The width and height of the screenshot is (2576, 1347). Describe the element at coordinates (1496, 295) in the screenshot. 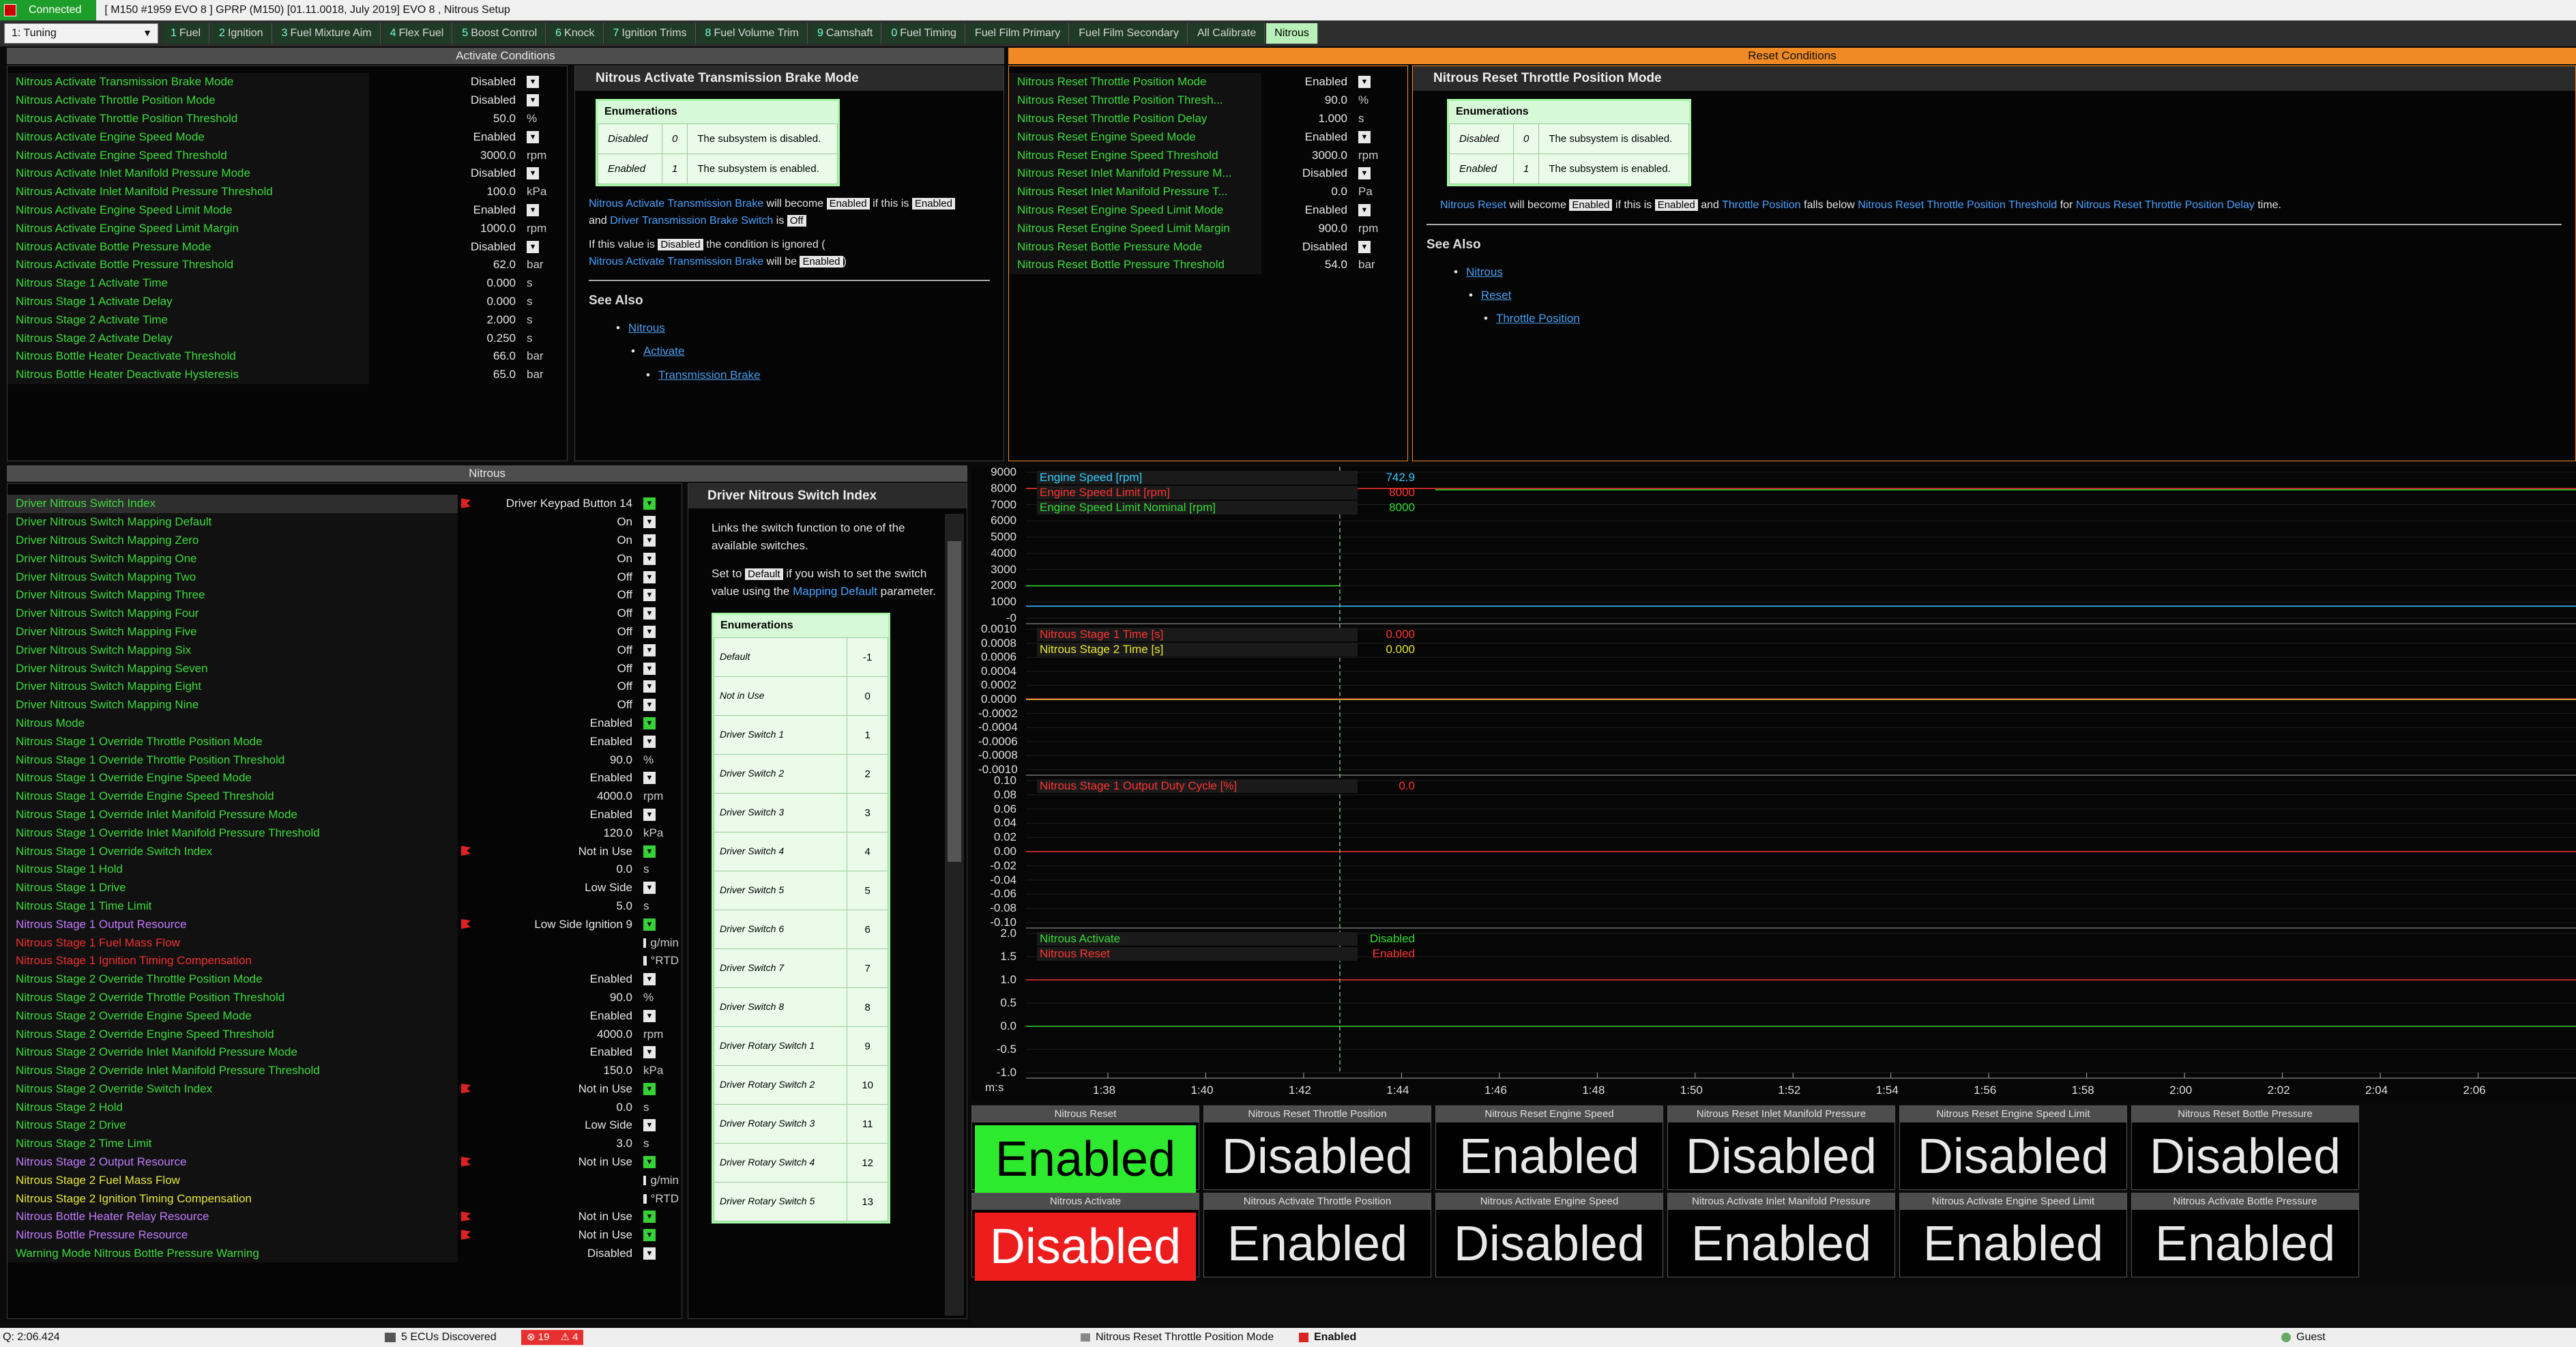

I see `link-reset: Reset` at that location.